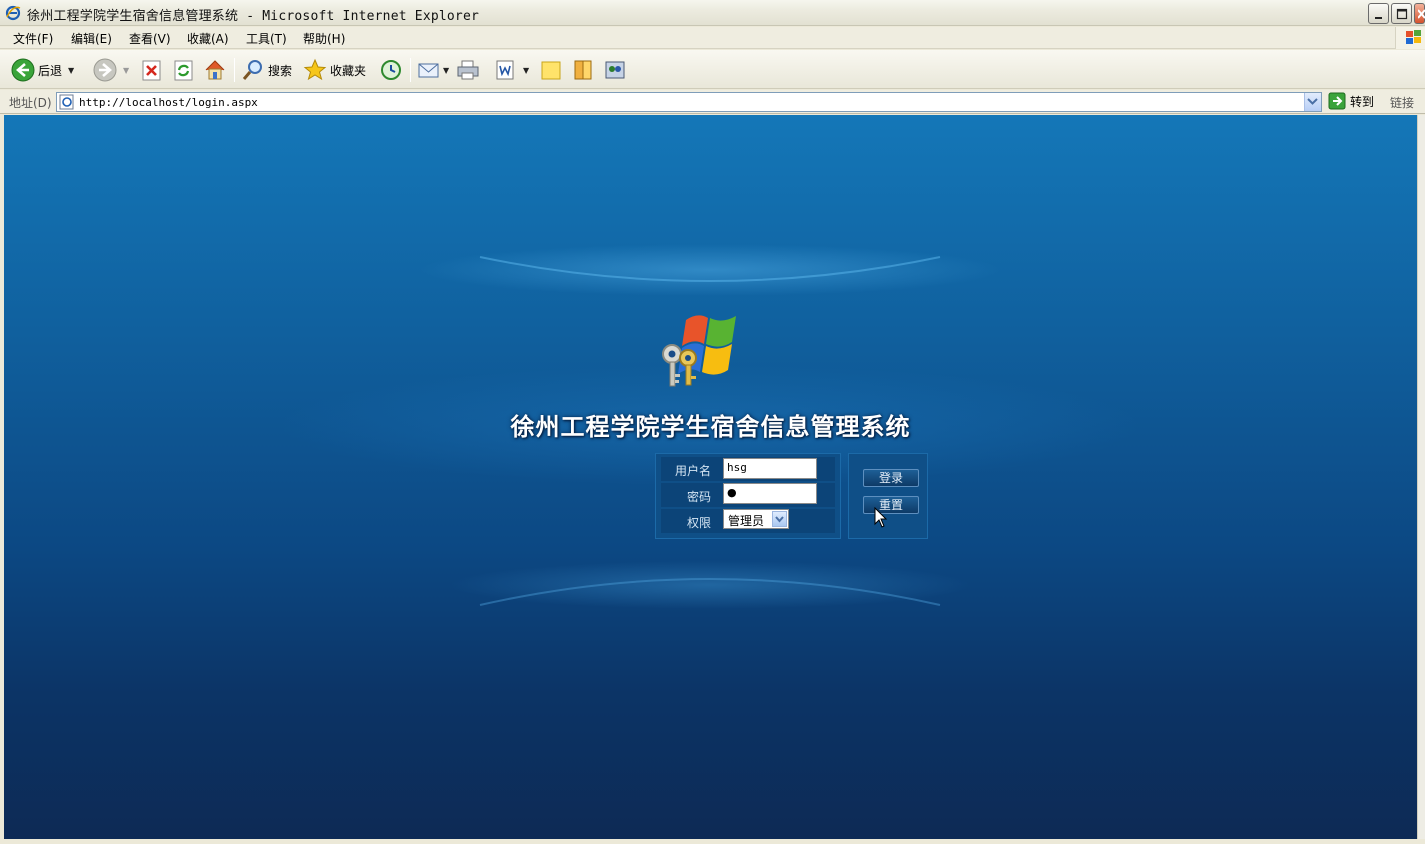 The image size is (1425, 844). I want to click on favorites-label: 收藏夹, so click(348, 70).